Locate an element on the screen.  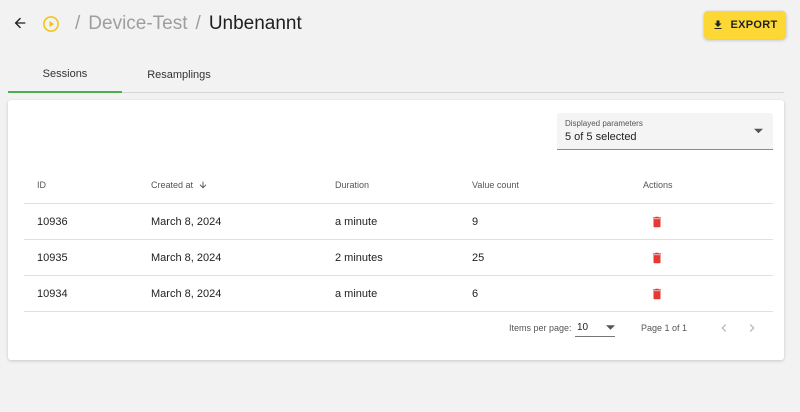
chevron-right-icon is located at coordinates (752, 328).